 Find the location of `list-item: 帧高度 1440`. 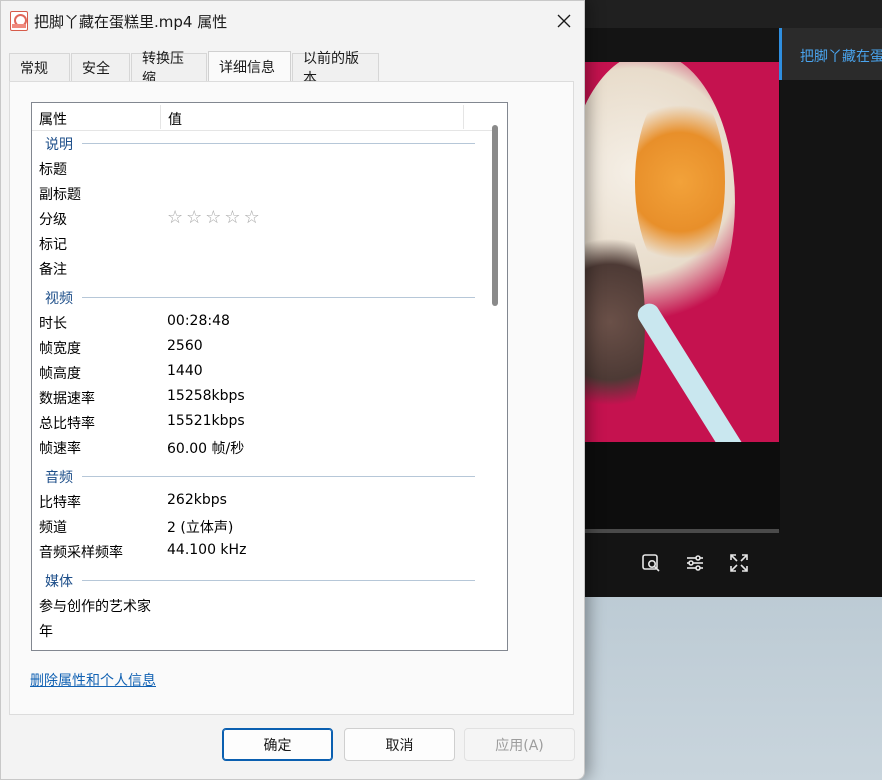

list-item: 帧高度 1440 is located at coordinates (262, 372).